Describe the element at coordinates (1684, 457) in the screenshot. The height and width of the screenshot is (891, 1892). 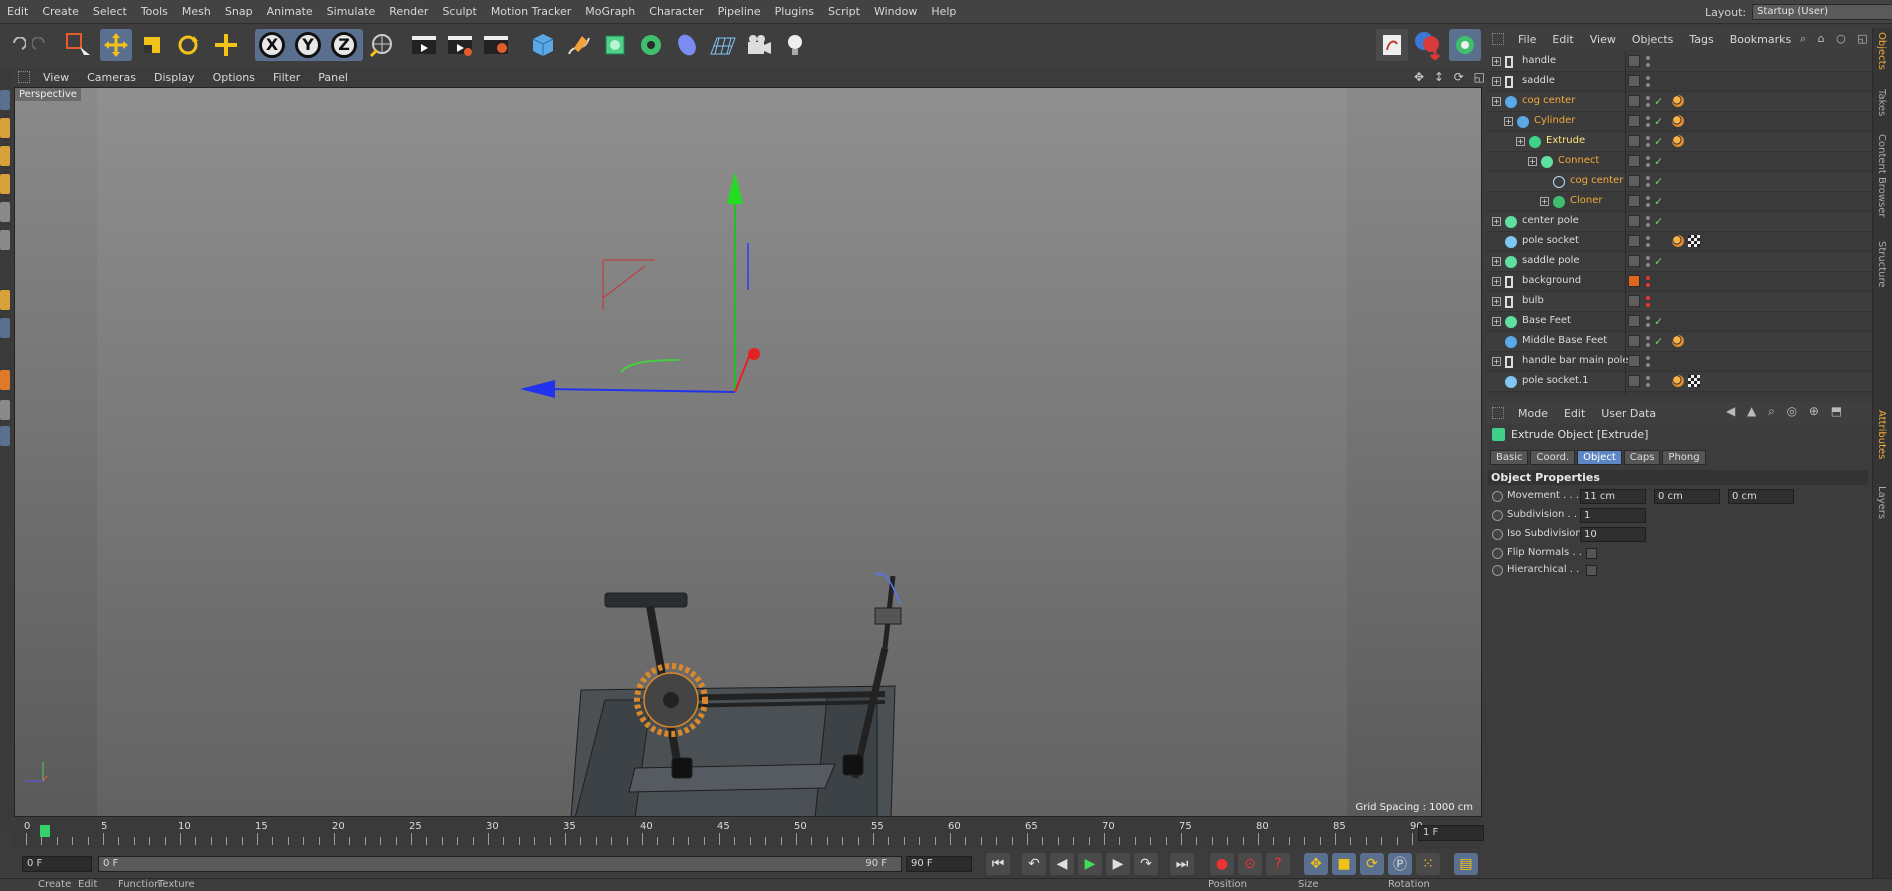
I see `attr-tab-phong: Phong` at that location.